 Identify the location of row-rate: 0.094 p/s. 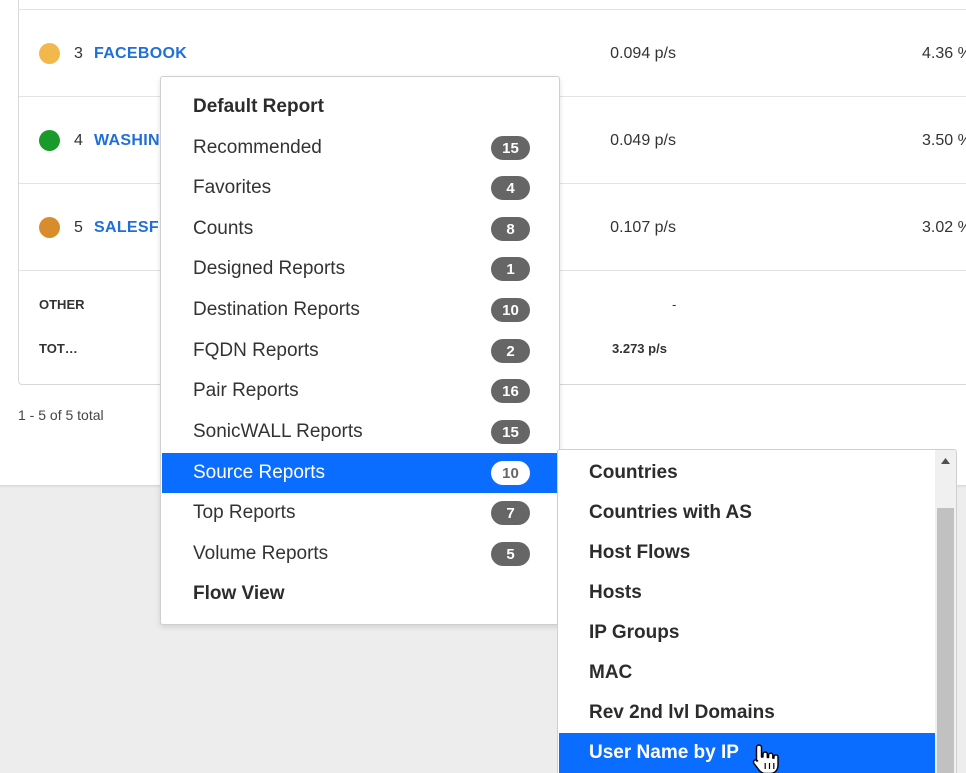
(643, 53).